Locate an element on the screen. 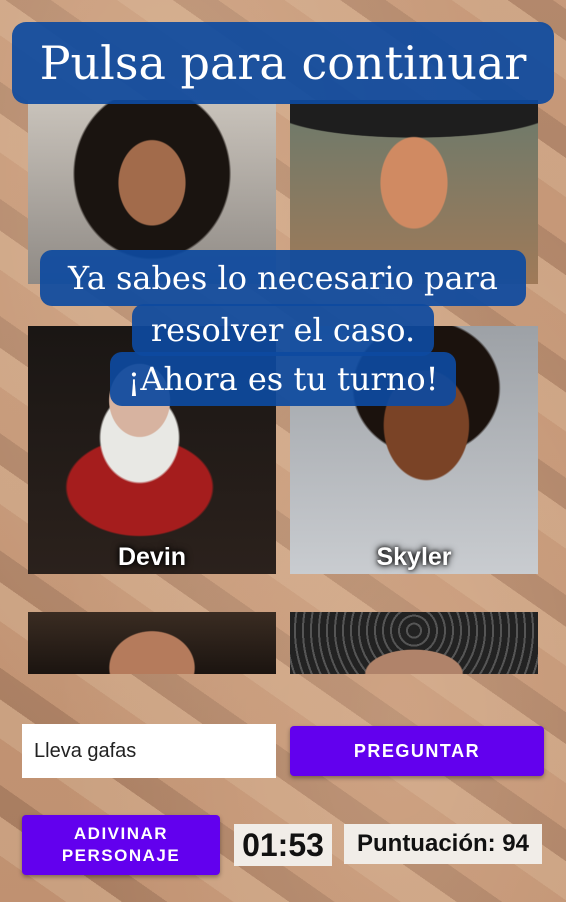 This screenshot has width=566, height=902. countdown-timer: 01:53 is located at coordinates (283, 845).